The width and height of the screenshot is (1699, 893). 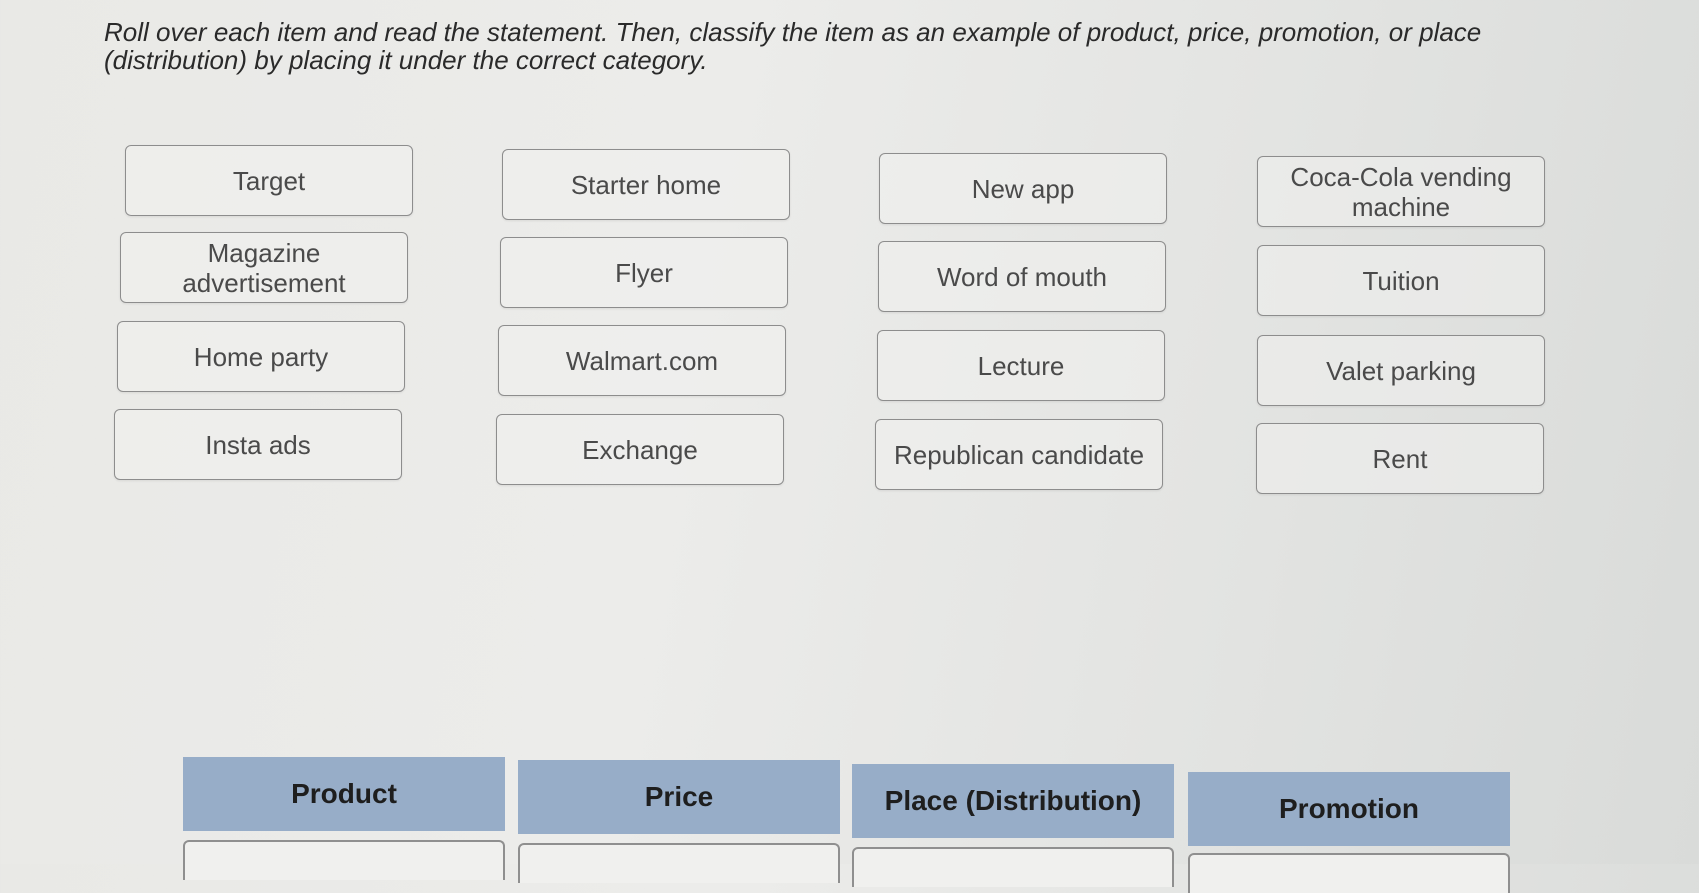 I want to click on draggable-item-republican-candidate: Republican candidate, so click(x=1019, y=454).